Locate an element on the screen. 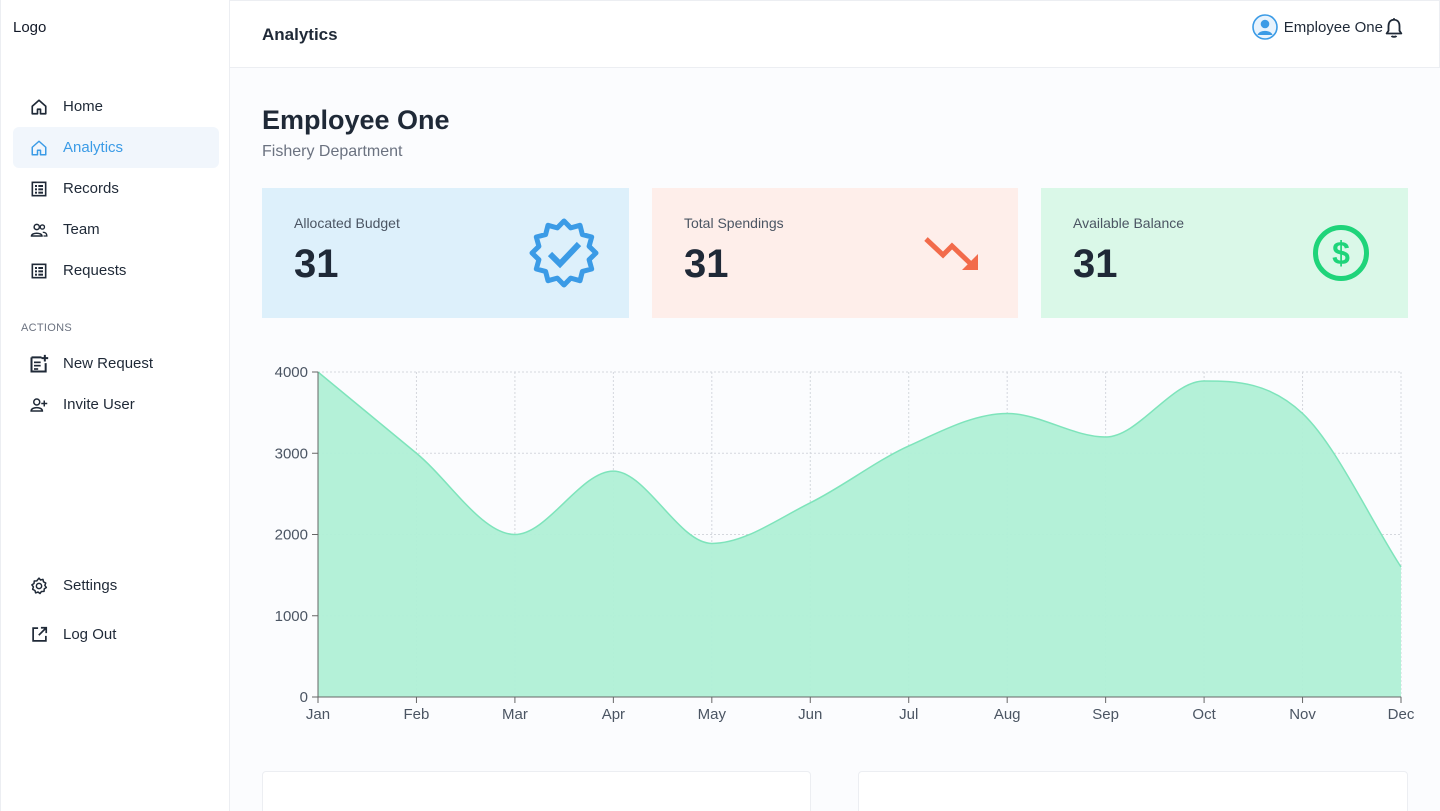  sidebar-item-label: New Request is located at coordinates (108, 363).